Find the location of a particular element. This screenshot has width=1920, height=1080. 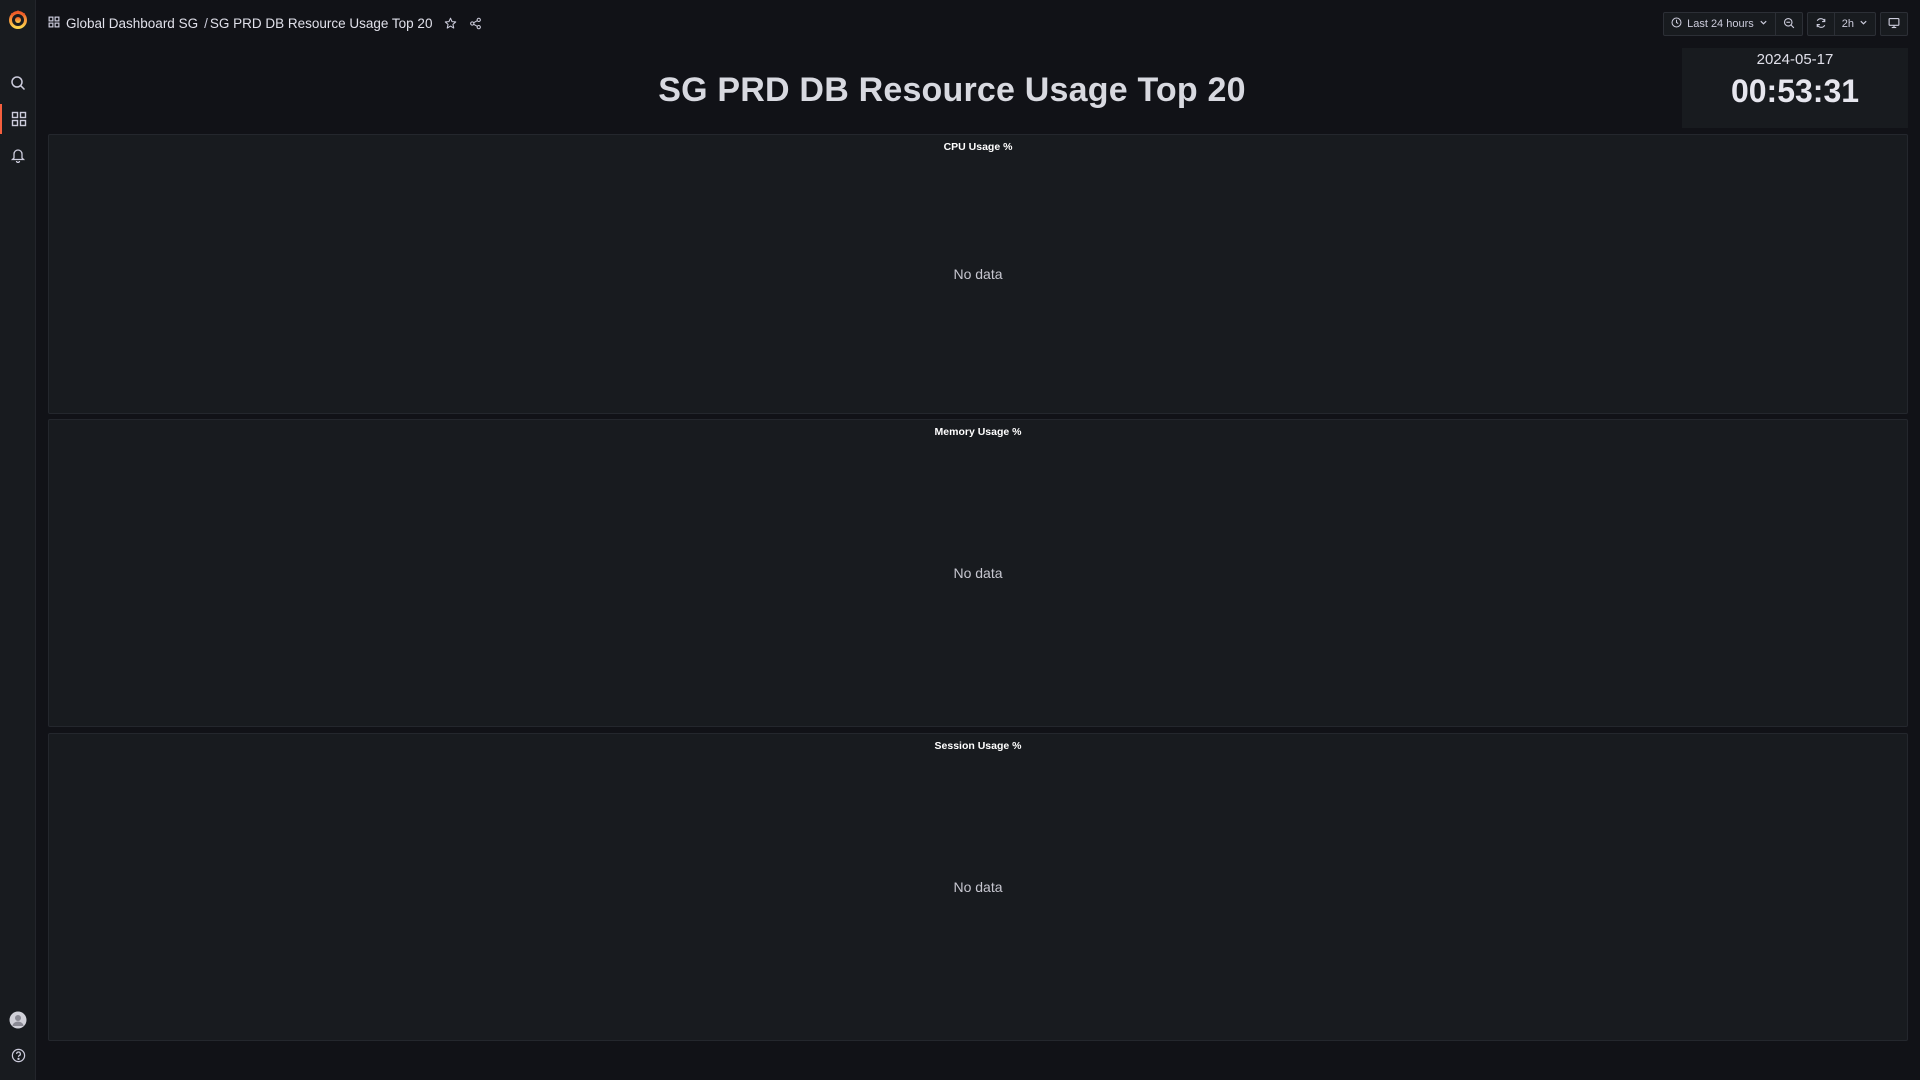

time-range-picker: Last 24 hours is located at coordinates (1719, 24).